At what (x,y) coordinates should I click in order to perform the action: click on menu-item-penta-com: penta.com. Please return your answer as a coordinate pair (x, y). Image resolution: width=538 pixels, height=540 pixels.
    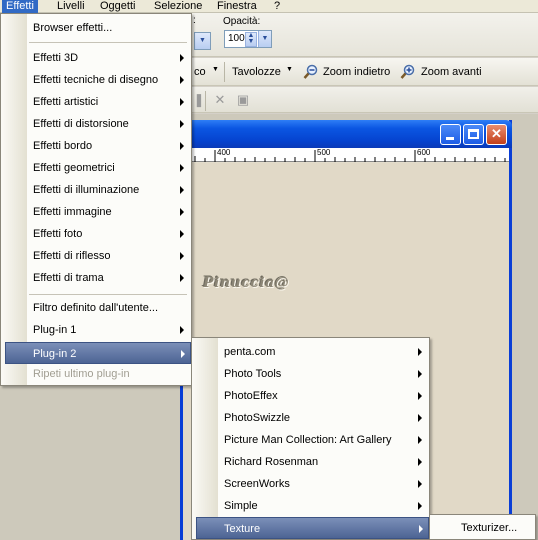
    Looking at the image, I should click on (310, 352).